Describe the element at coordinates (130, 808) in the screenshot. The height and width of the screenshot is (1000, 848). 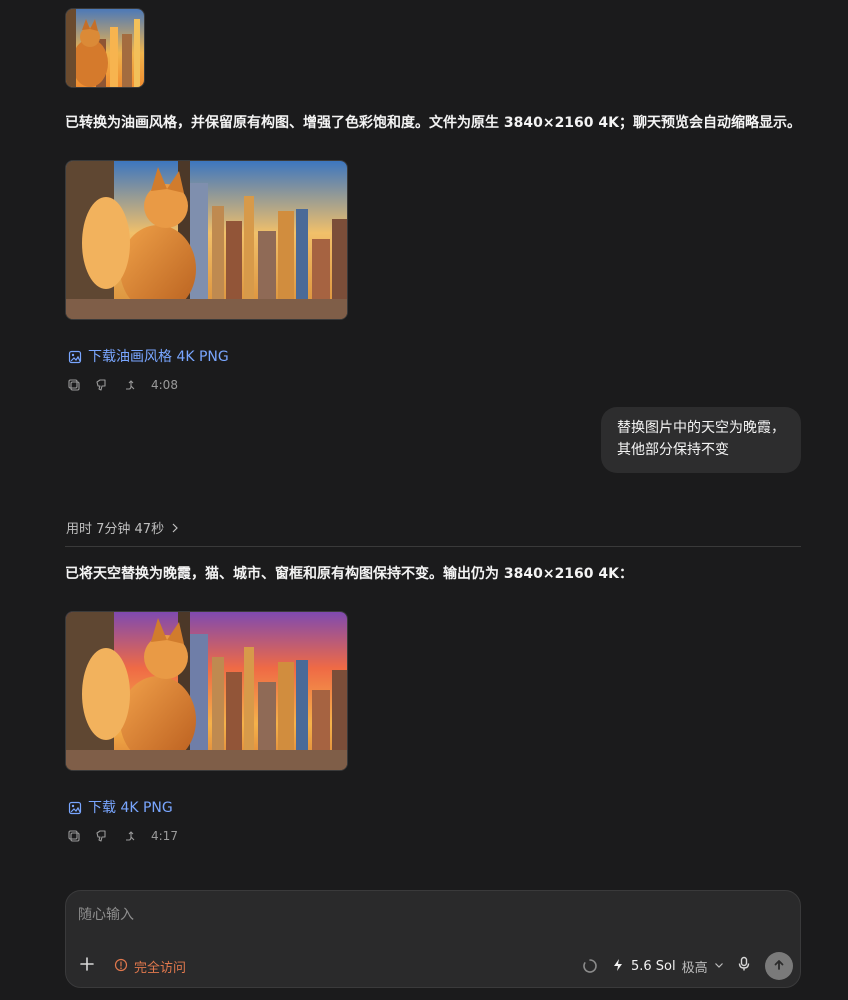
I see `download-4k-label: 下载 4K PNG` at that location.